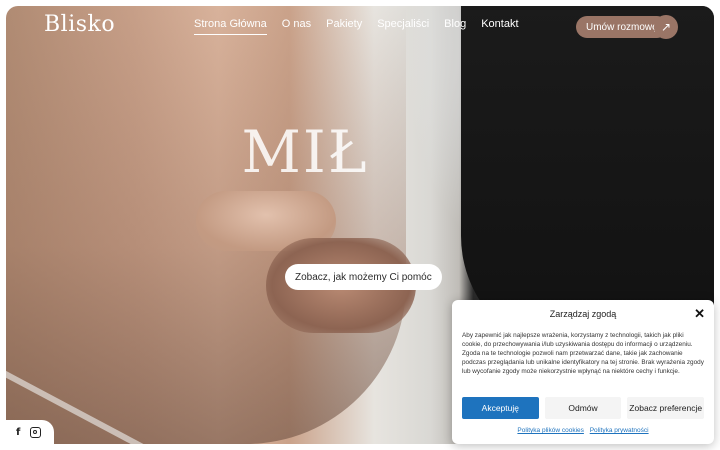 The height and width of the screenshot is (450, 720). Describe the element at coordinates (583, 314) in the screenshot. I see `consent-title: Zarządzaj zgodą` at that location.